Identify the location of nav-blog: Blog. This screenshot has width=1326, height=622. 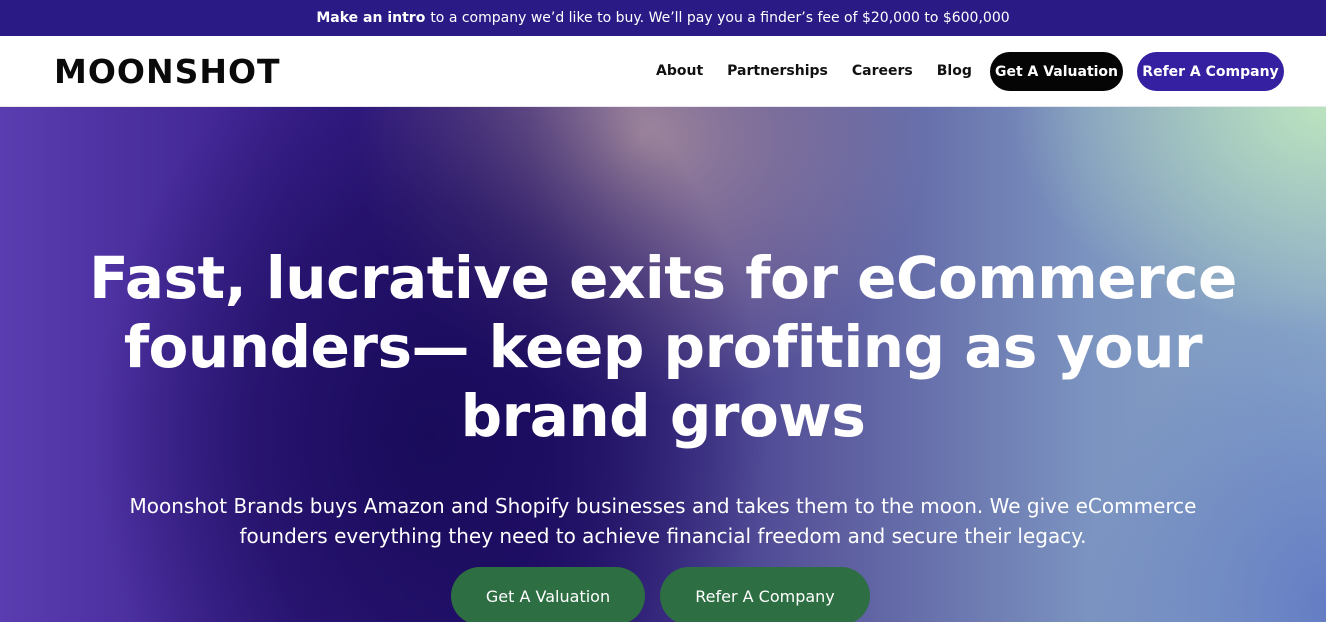
(954, 71).